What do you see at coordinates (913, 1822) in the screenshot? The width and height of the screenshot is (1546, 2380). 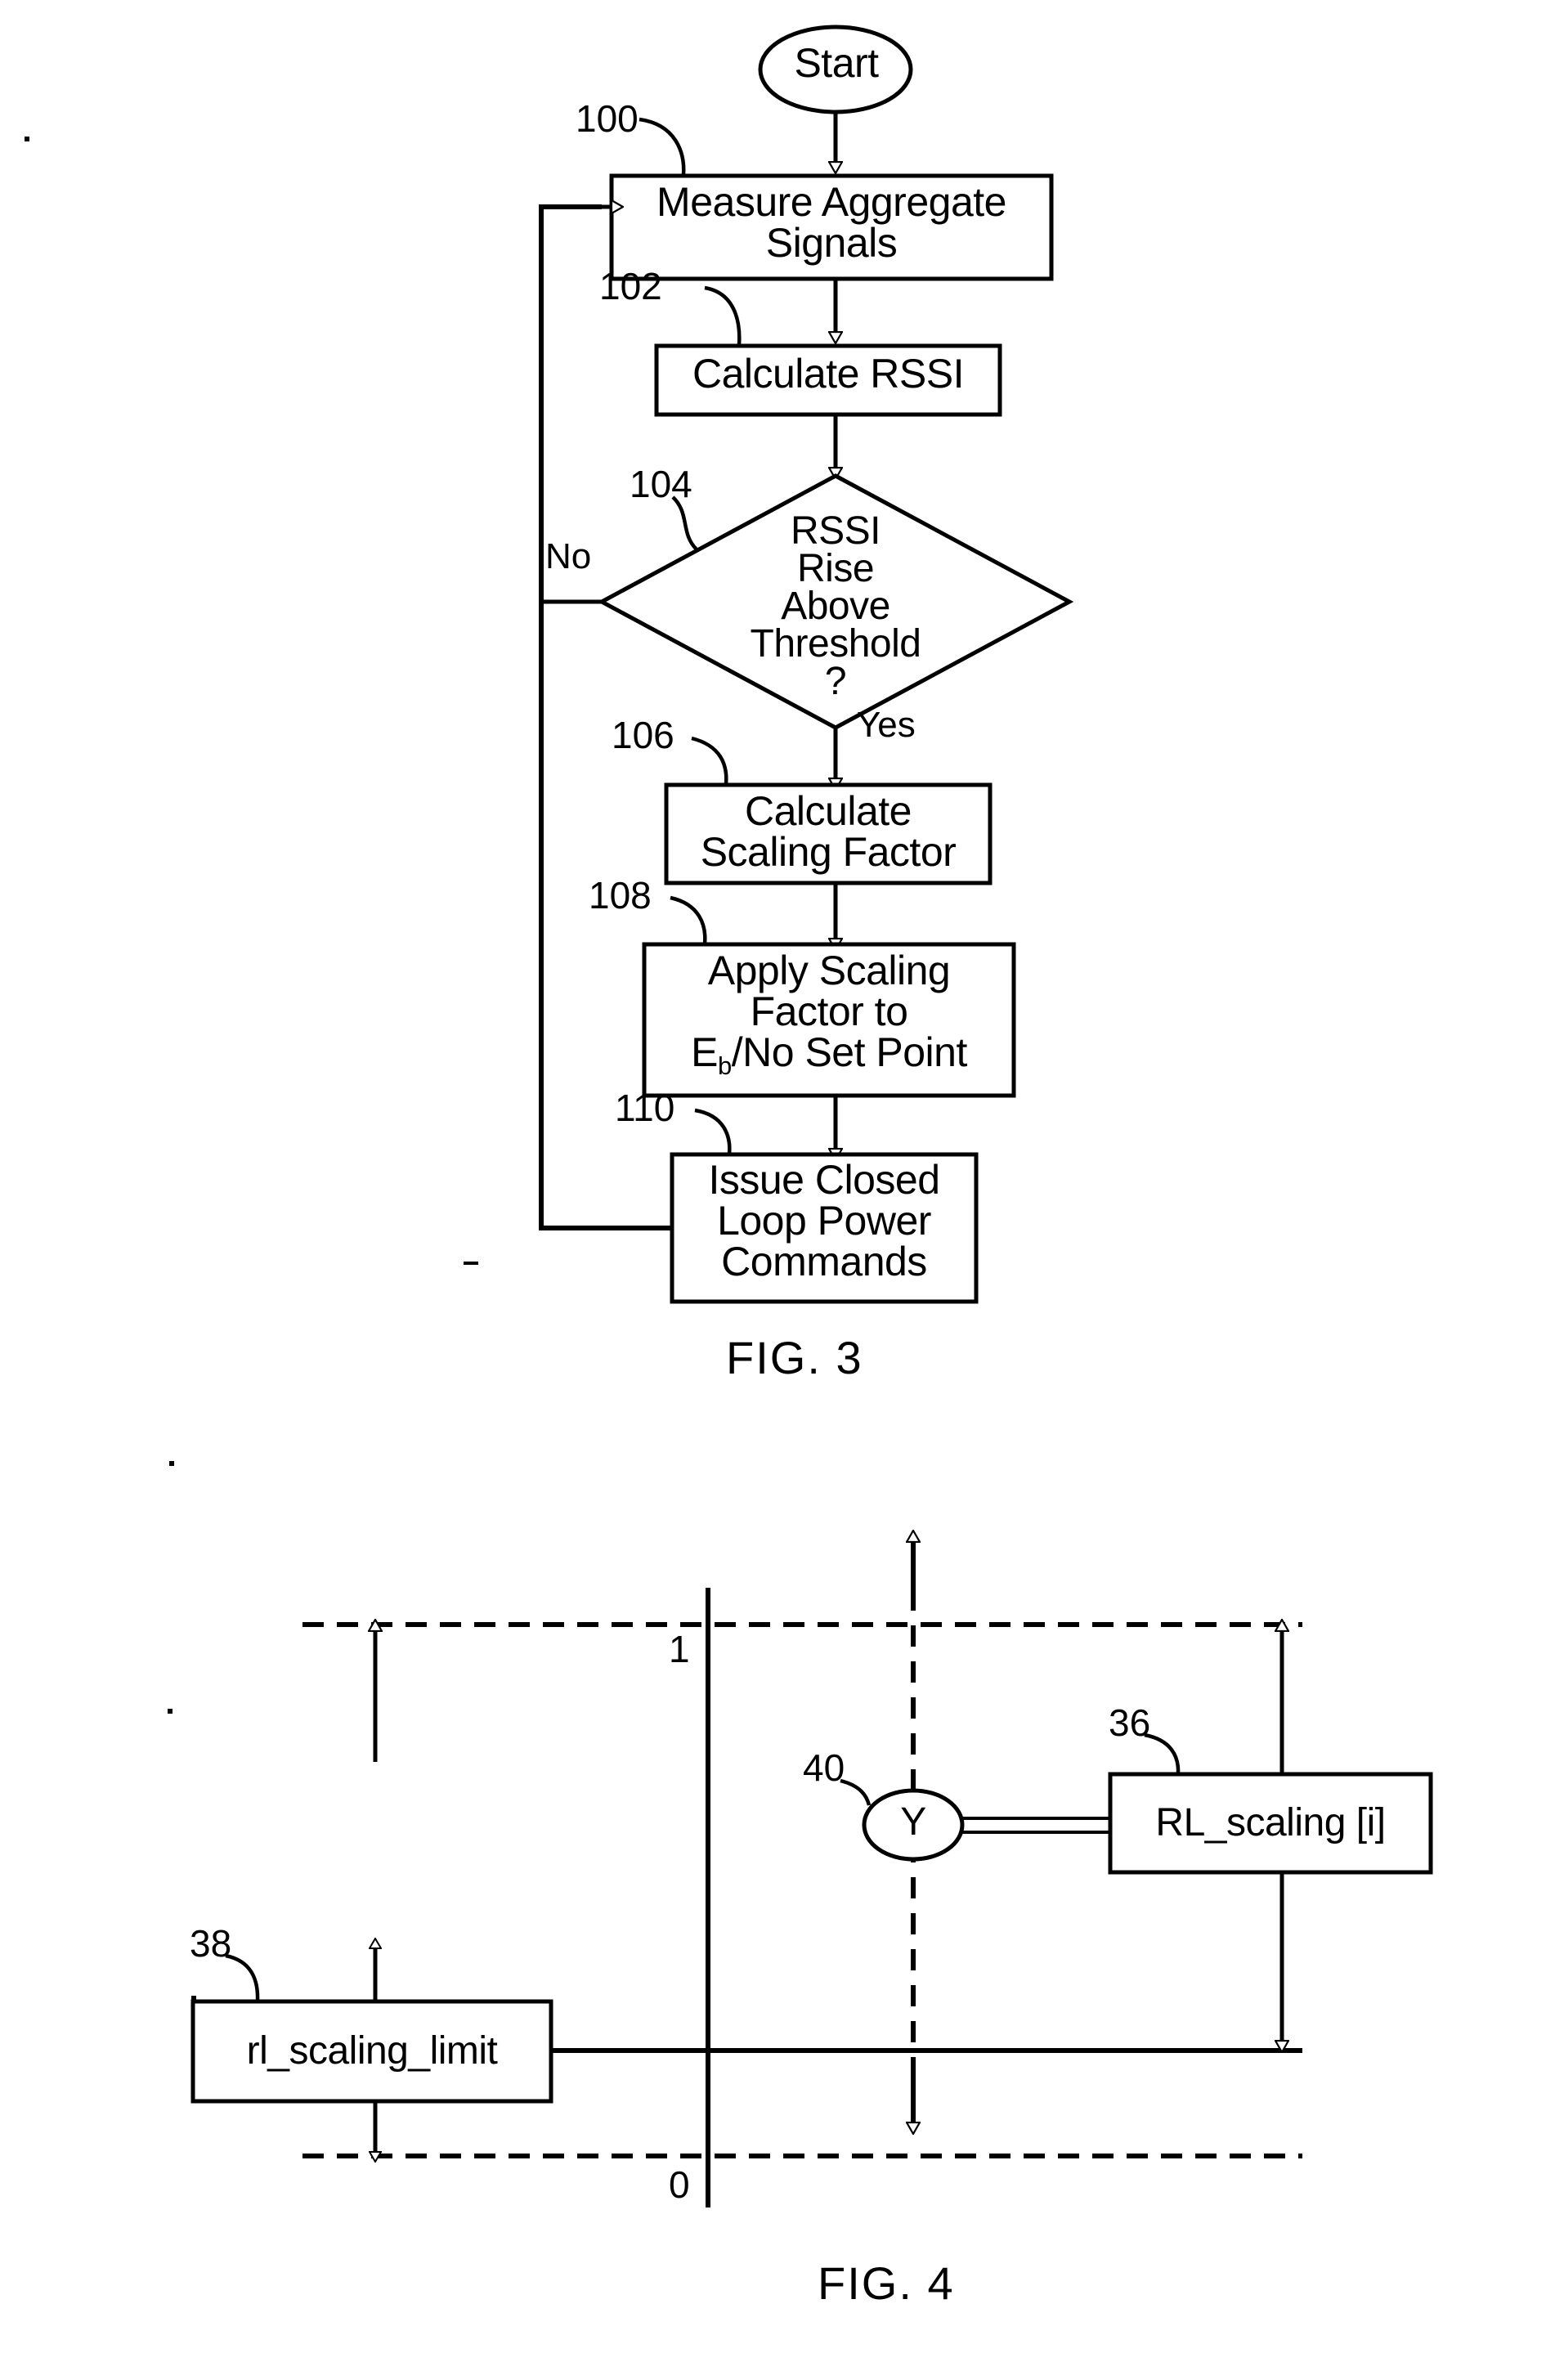 I see `summing-node-40-label: Y` at bounding box center [913, 1822].